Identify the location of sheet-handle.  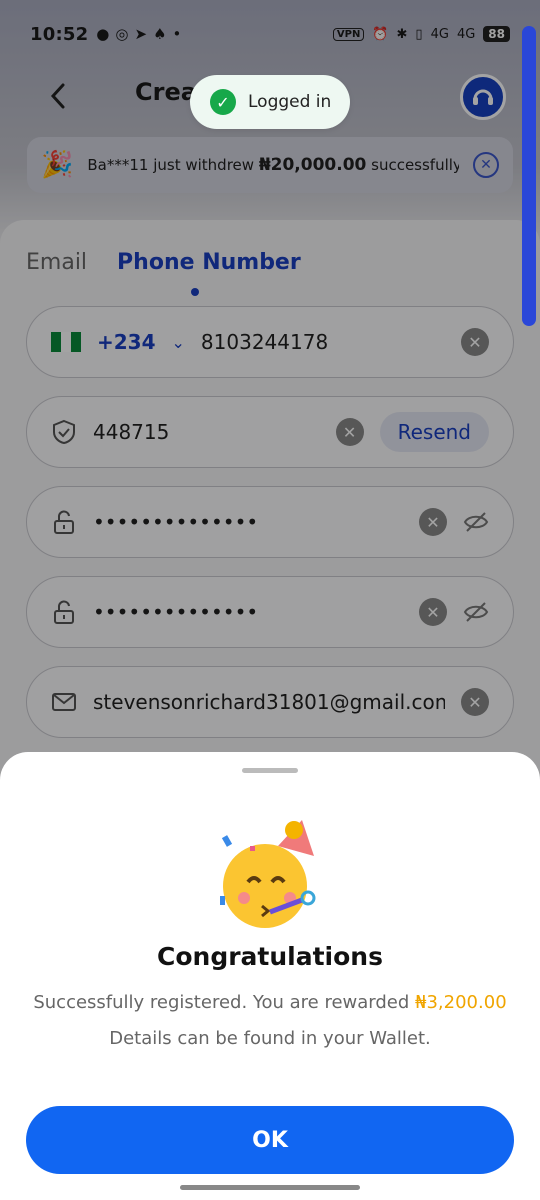
(270, 770).